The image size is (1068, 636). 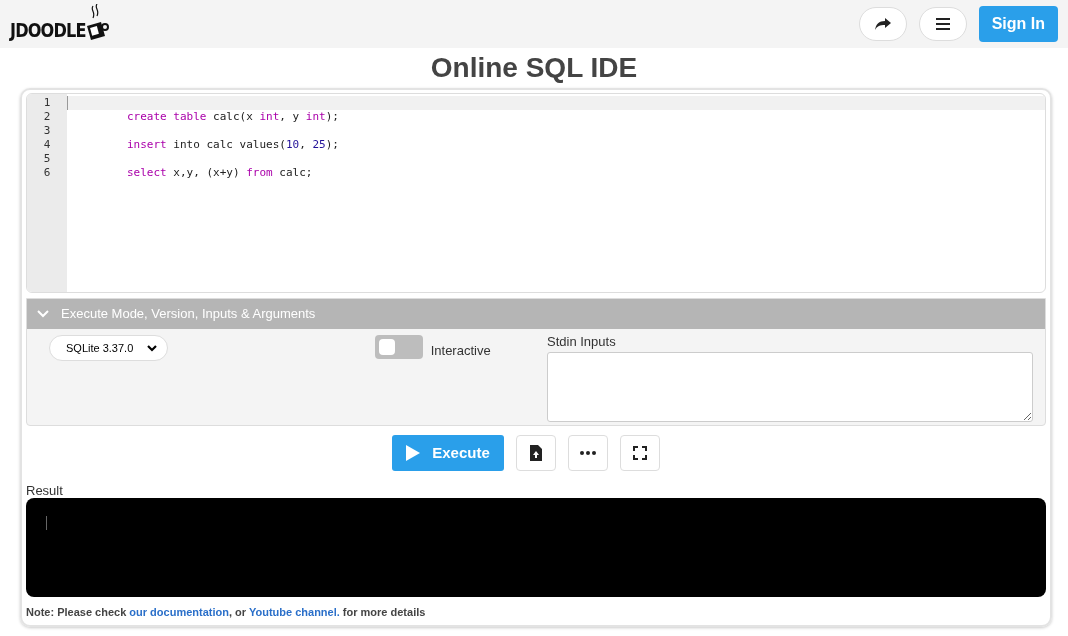 I want to click on version-select: SQLite 3.37.0, so click(x=109, y=348).